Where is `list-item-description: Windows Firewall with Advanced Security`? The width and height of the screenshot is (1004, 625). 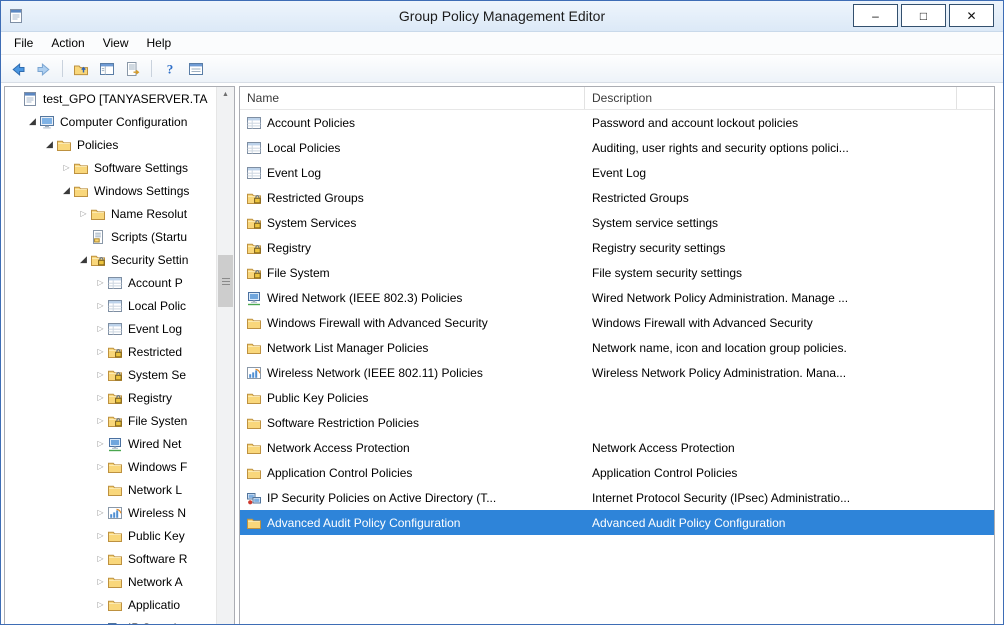 list-item-description: Windows Firewall with Advanced Security is located at coordinates (702, 322).